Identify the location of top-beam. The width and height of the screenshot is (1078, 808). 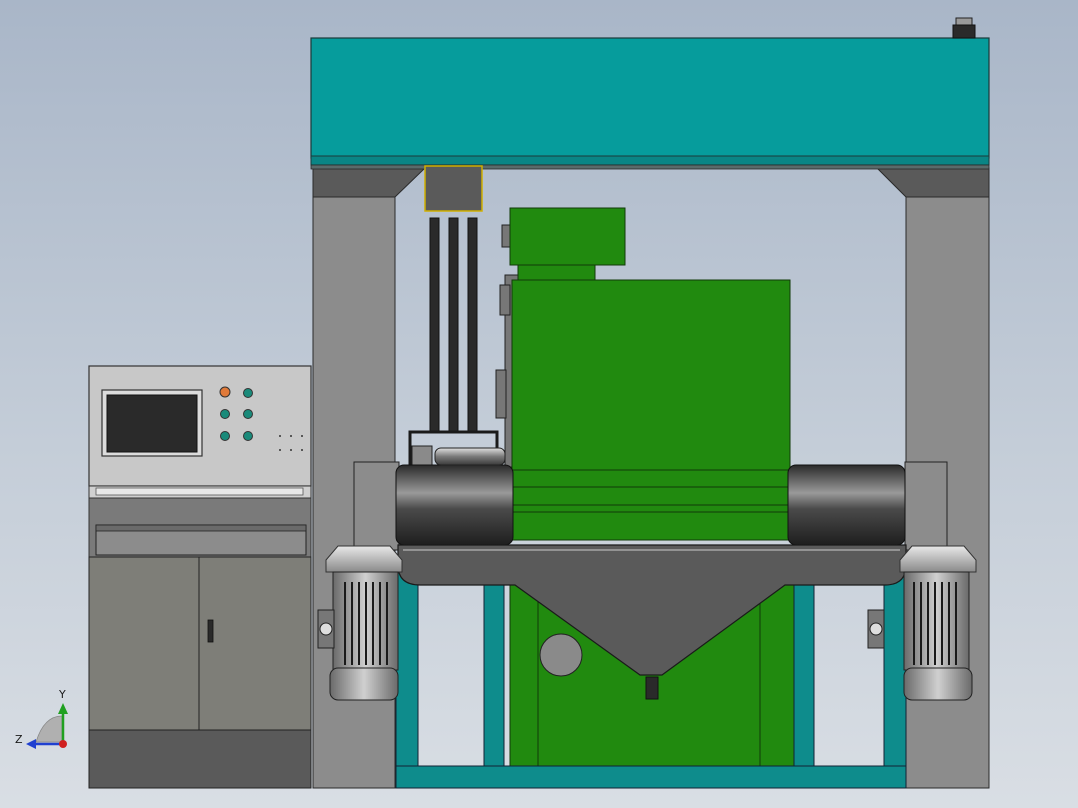
(650, 103).